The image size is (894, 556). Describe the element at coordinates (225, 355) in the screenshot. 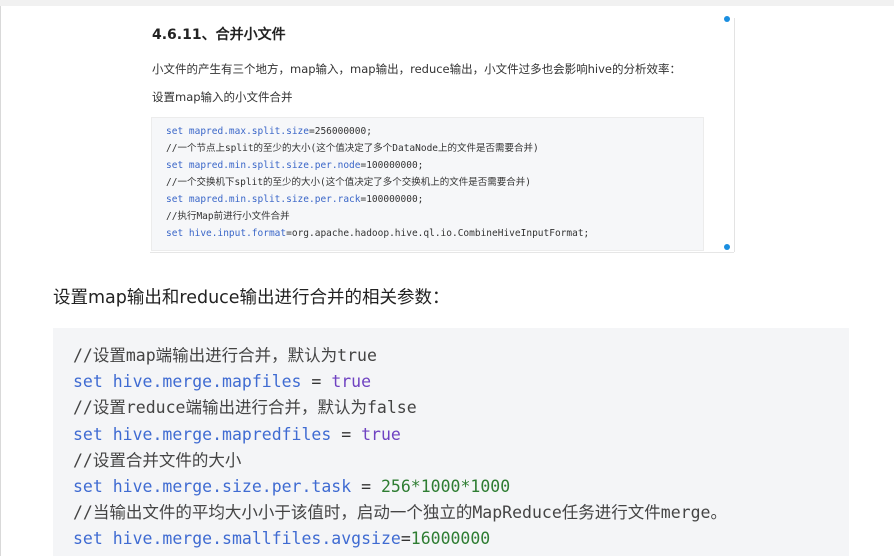

I see `code-comment: //设置map端输出进行合并，默认为true` at that location.